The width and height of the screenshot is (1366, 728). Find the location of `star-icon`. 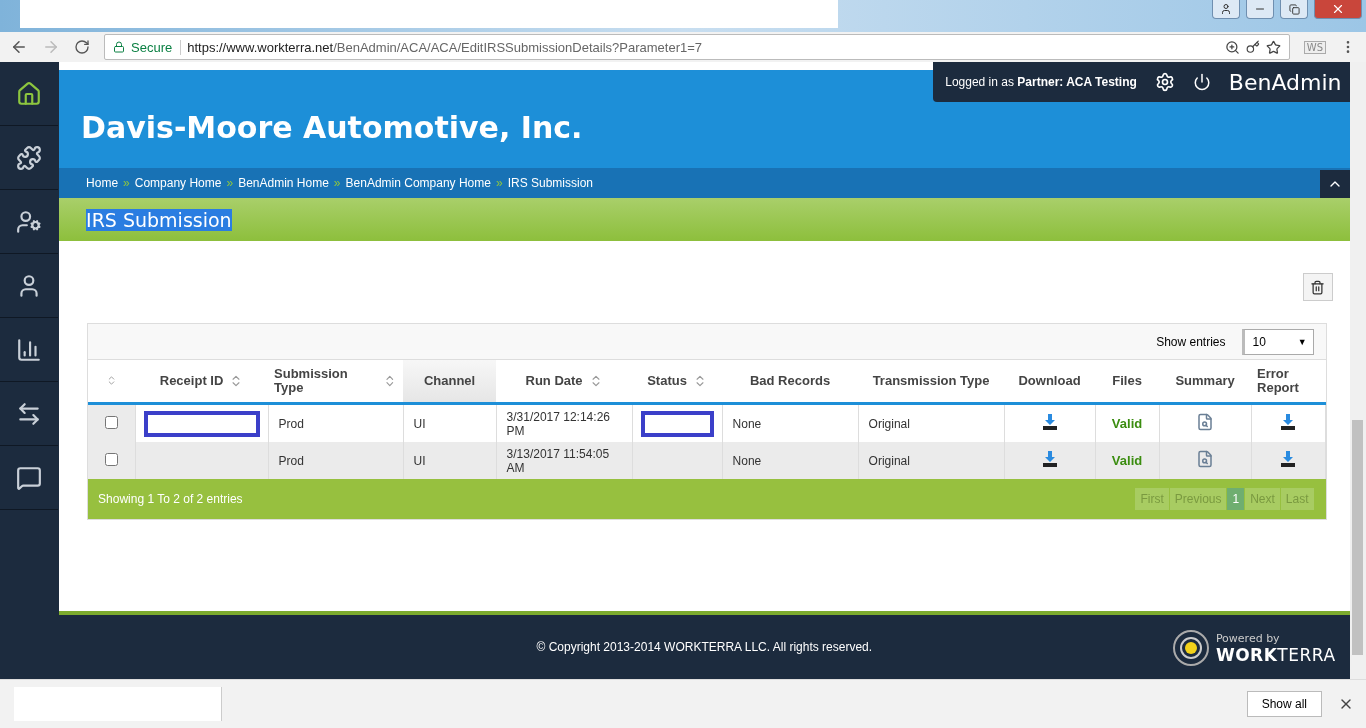

star-icon is located at coordinates (1273, 47).